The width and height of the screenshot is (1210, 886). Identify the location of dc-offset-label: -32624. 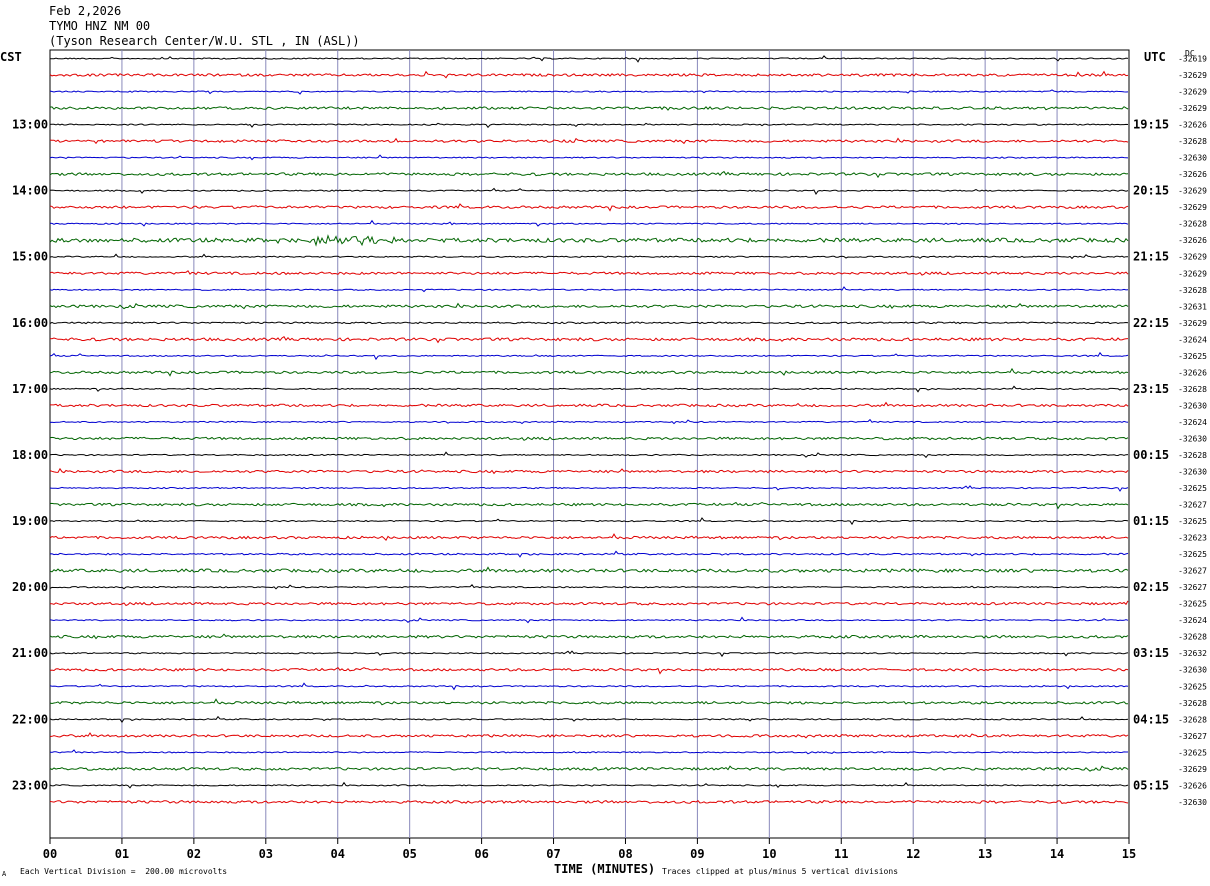
(1192, 422).